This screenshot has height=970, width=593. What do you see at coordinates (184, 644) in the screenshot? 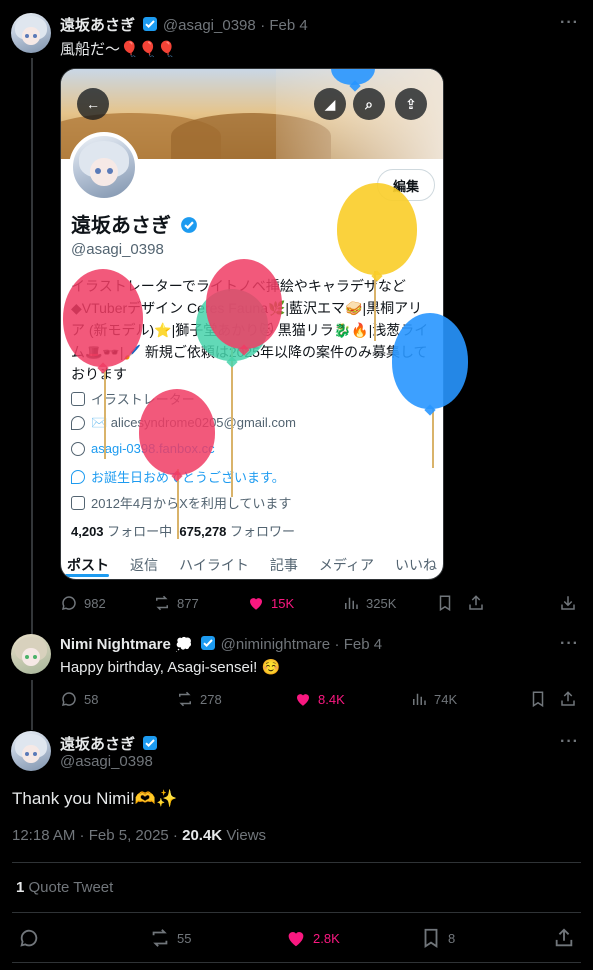
I see `thought-bubble-icon: 💭` at bounding box center [184, 644].